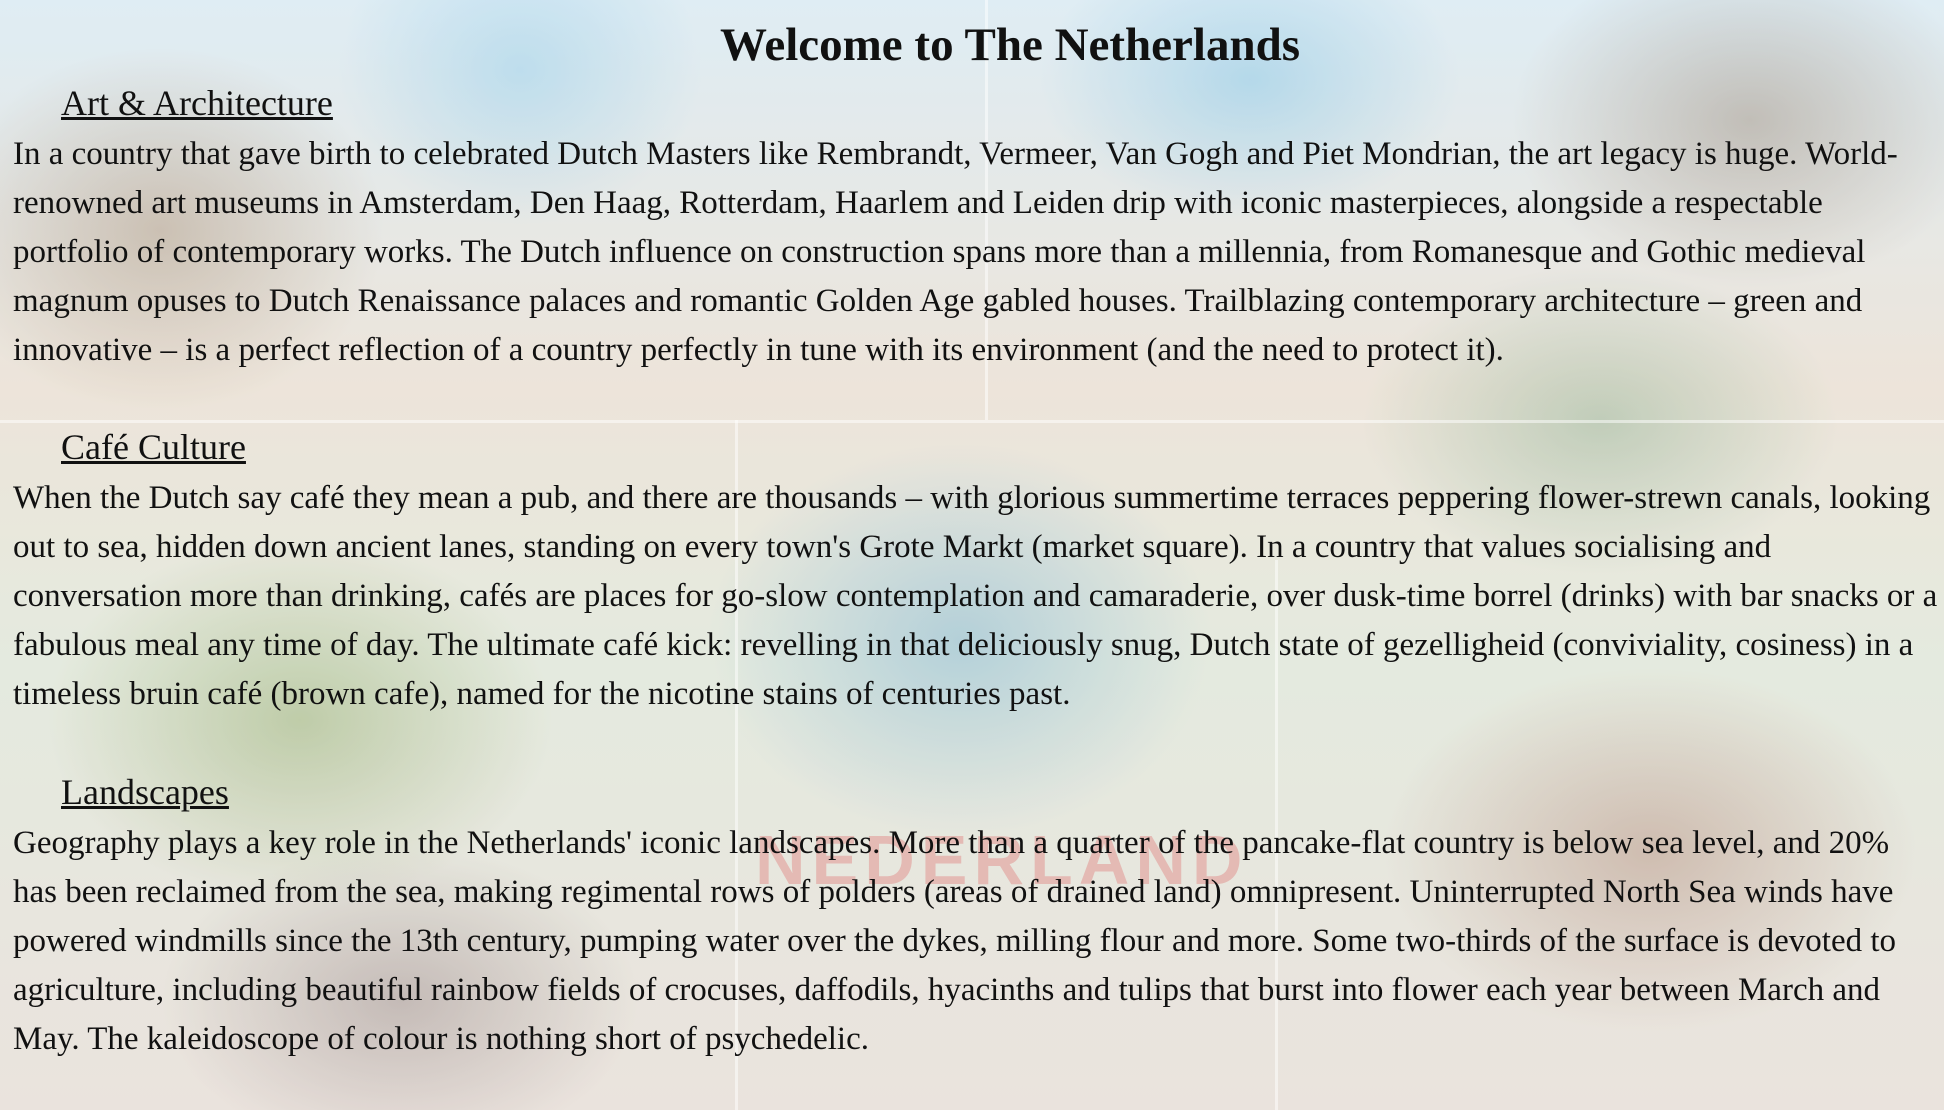 This screenshot has height=1110, width=1944. What do you see at coordinates (153, 447) in the screenshot?
I see `section-heading-cafe-culture: Café Culture` at bounding box center [153, 447].